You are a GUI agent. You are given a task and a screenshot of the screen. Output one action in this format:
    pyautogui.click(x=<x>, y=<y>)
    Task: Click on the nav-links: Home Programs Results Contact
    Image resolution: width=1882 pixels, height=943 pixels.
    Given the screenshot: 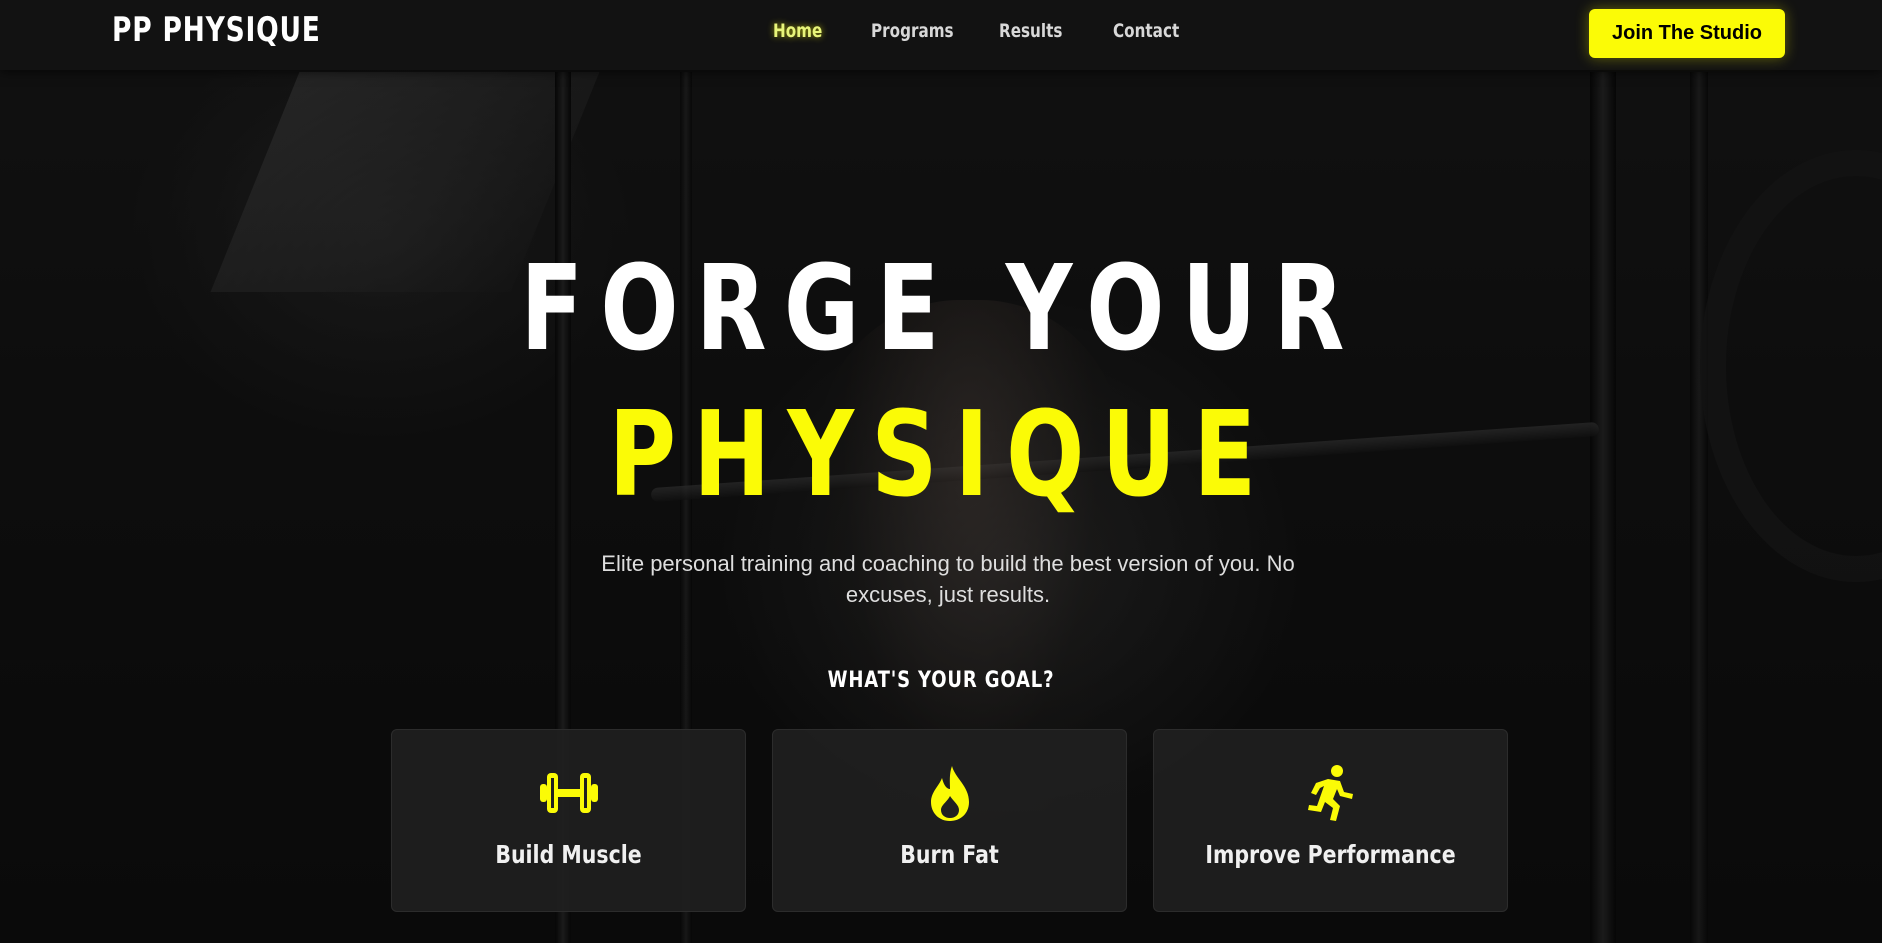 What is the action you would take?
    pyautogui.click(x=992, y=31)
    